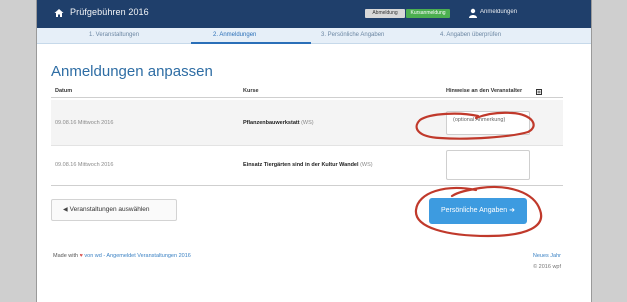 This screenshot has width=627, height=302. I want to click on note-placeholder: (optional Anmerkung), so click(479, 120).